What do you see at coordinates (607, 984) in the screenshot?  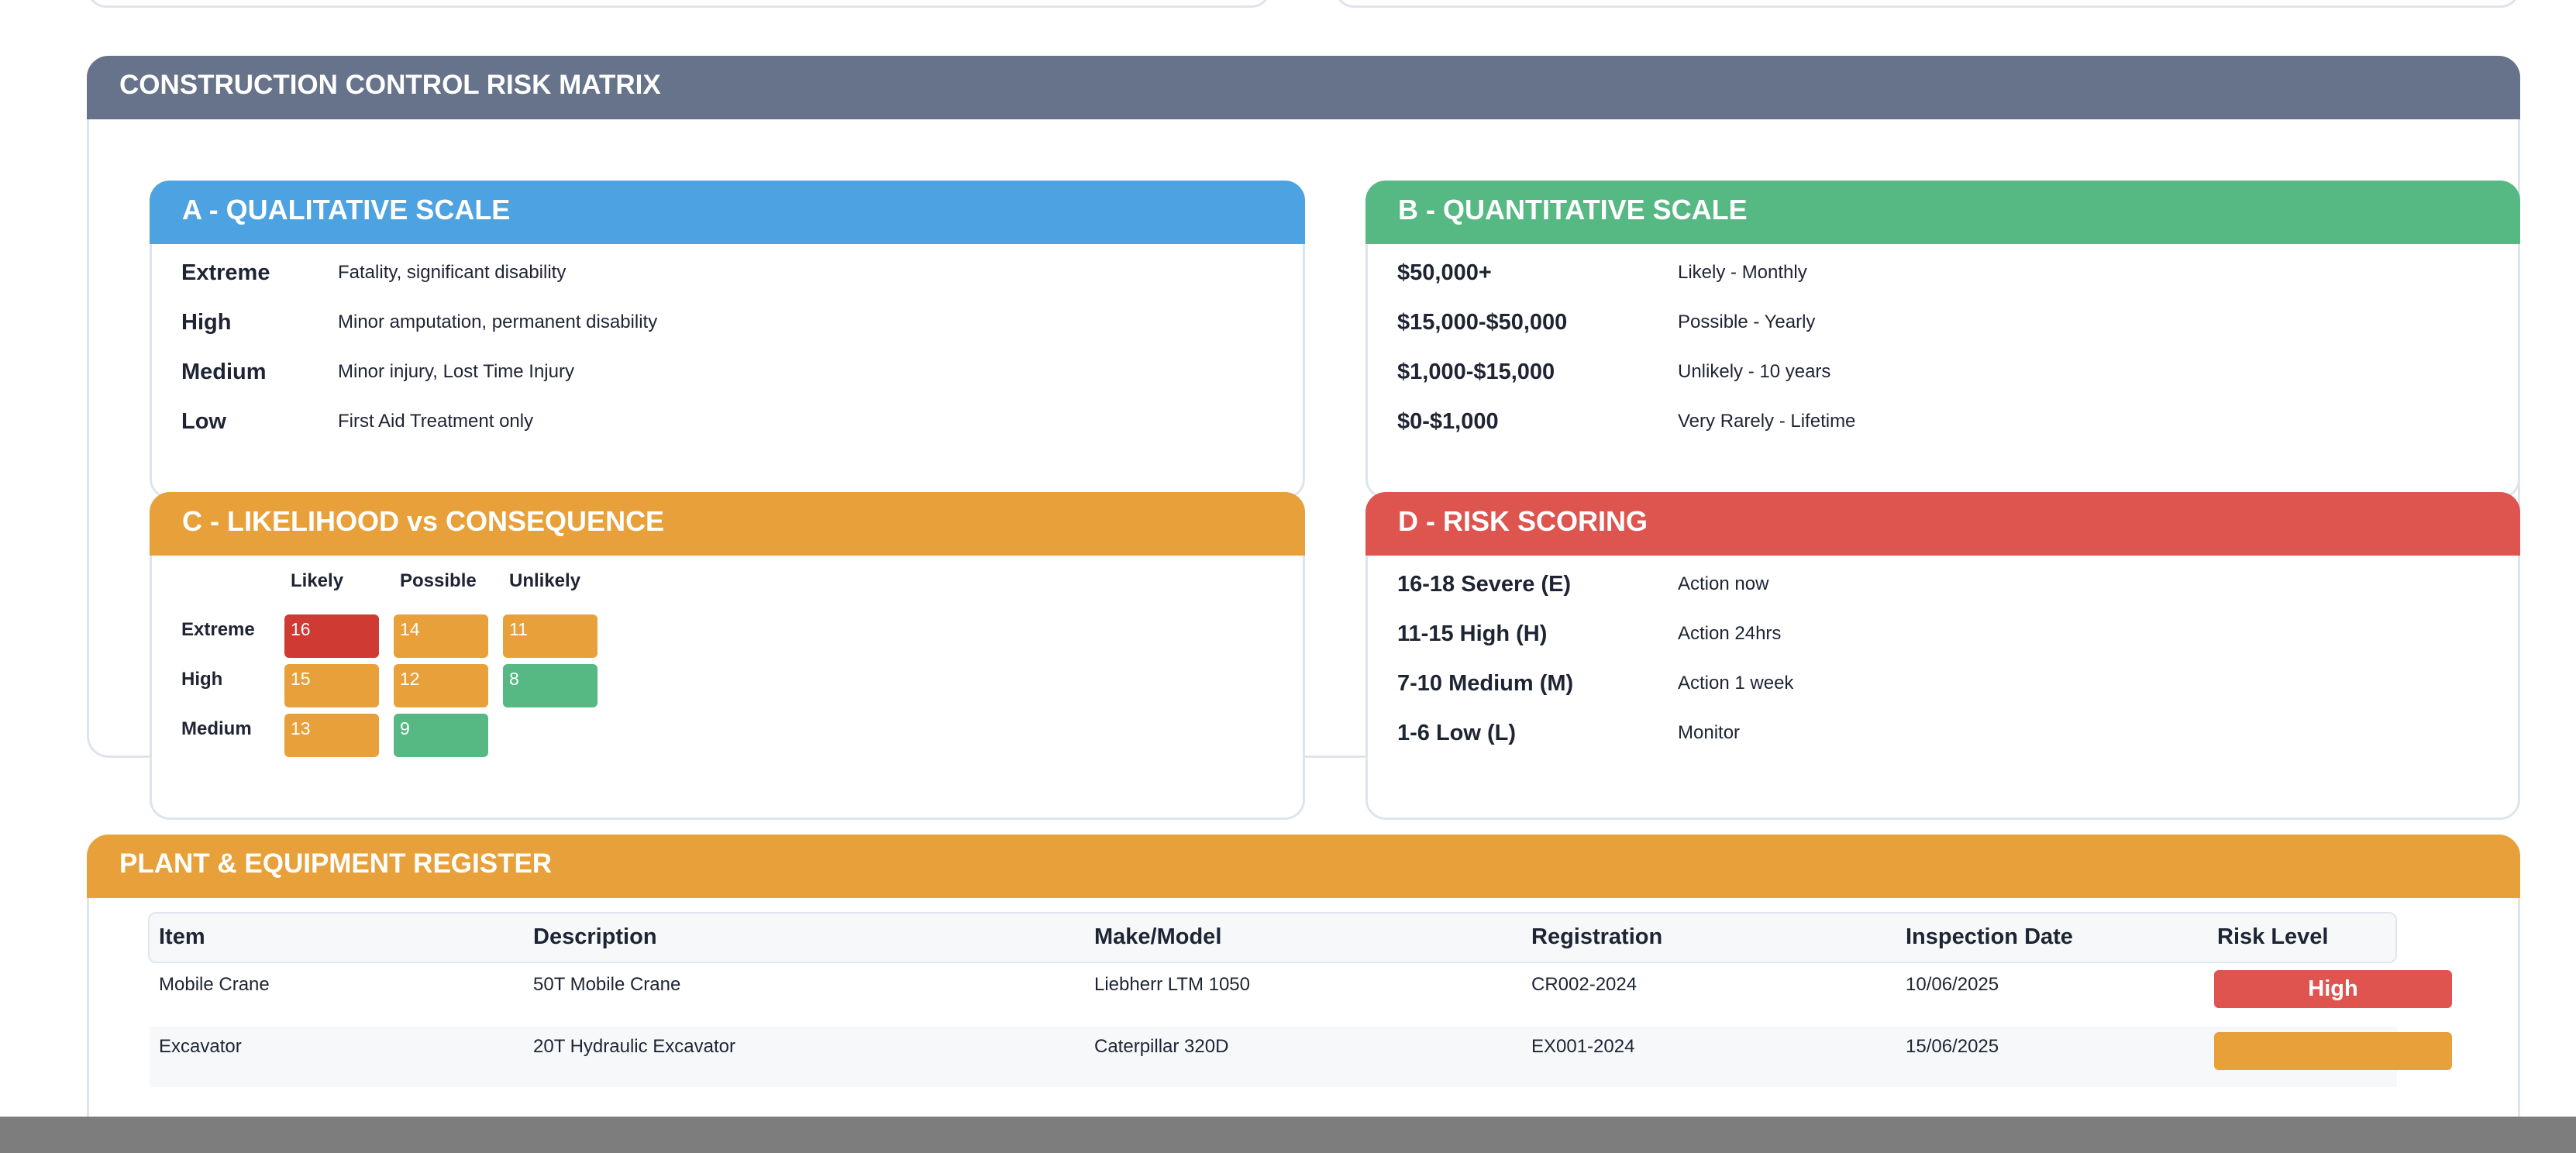 I see `cell-description: 50T Mobile Crane` at bounding box center [607, 984].